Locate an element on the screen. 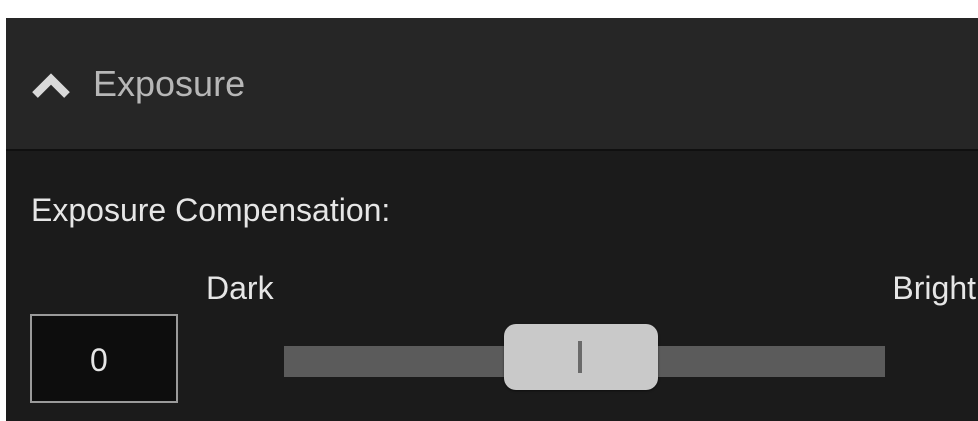 The image size is (978, 421). slider-max-label: Bright is located at coordinates (934, 288).